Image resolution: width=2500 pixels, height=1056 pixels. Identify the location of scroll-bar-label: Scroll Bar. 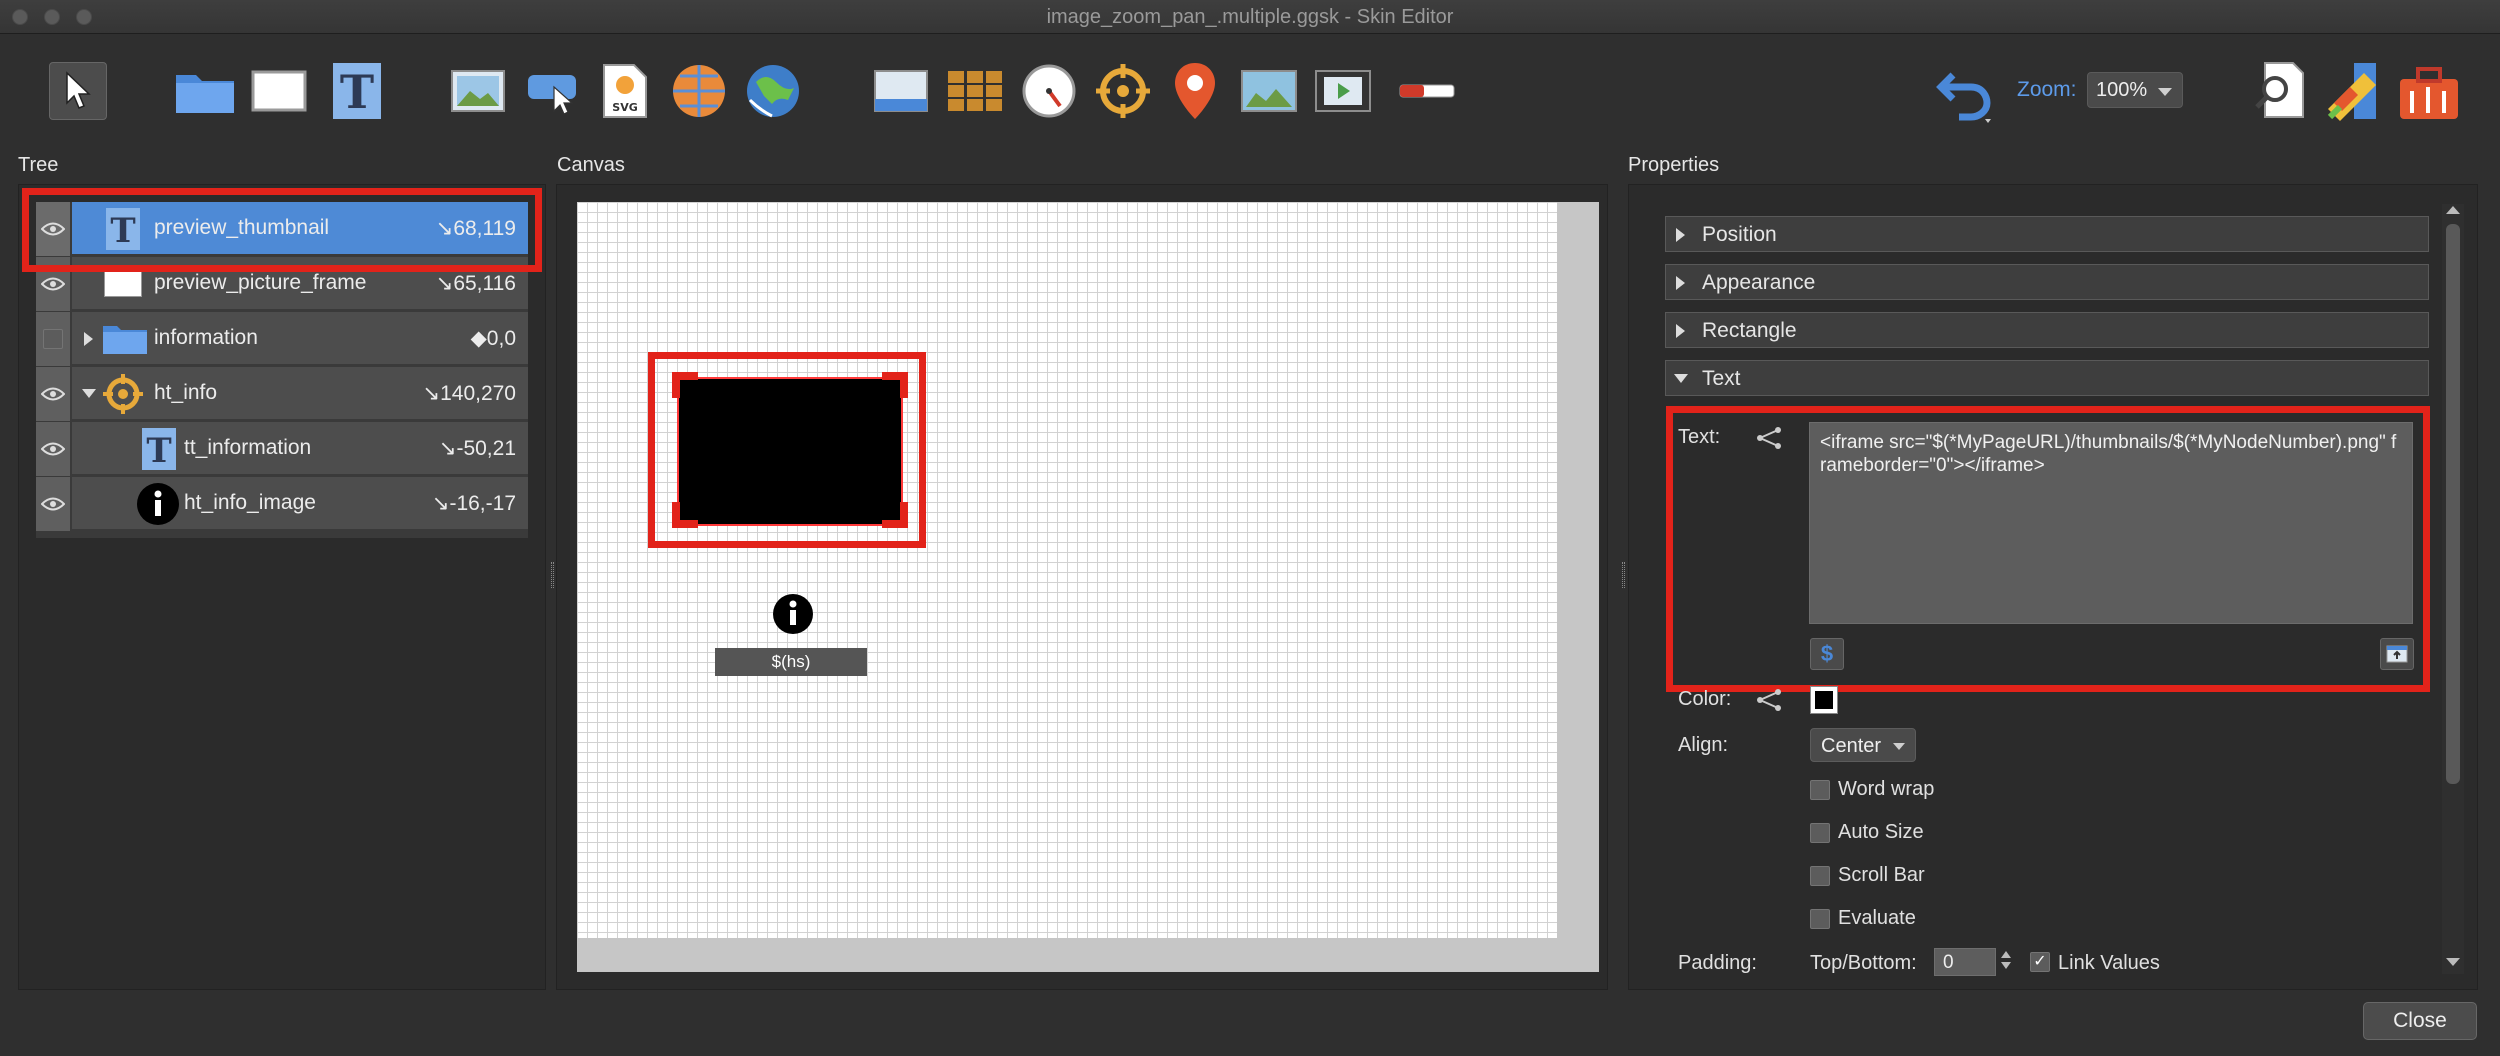
(1881, 875).